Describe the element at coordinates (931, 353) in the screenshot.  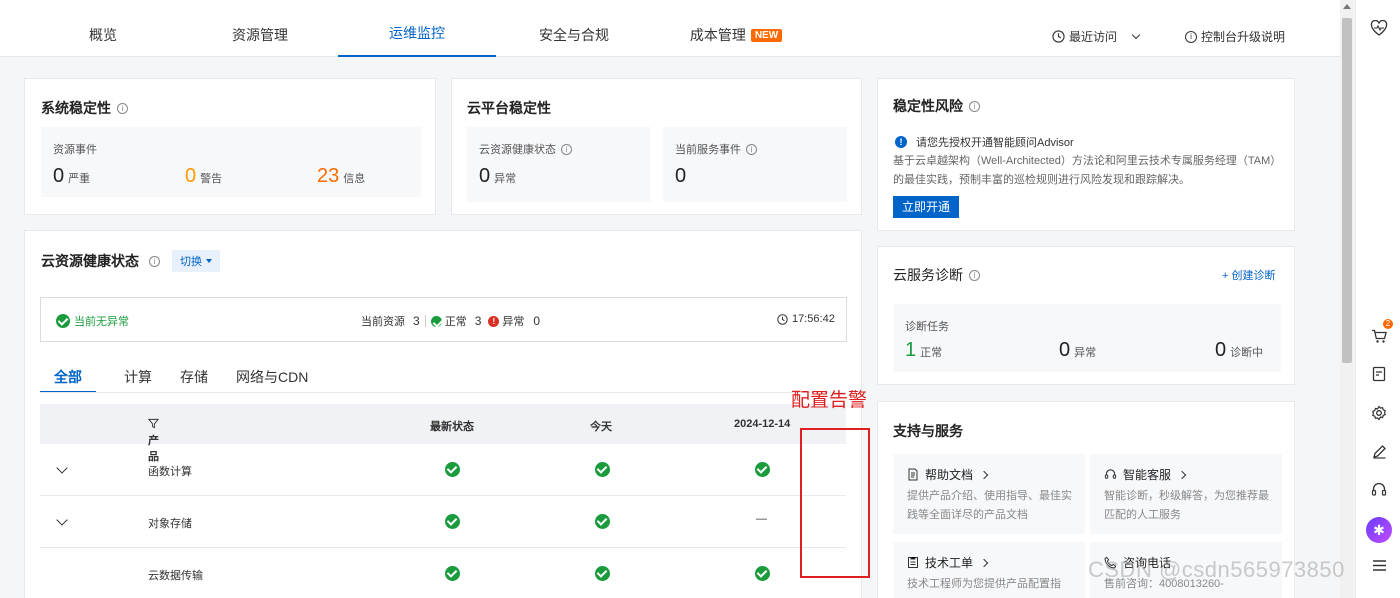
I see `diag-normal-label: 正常` at that location.